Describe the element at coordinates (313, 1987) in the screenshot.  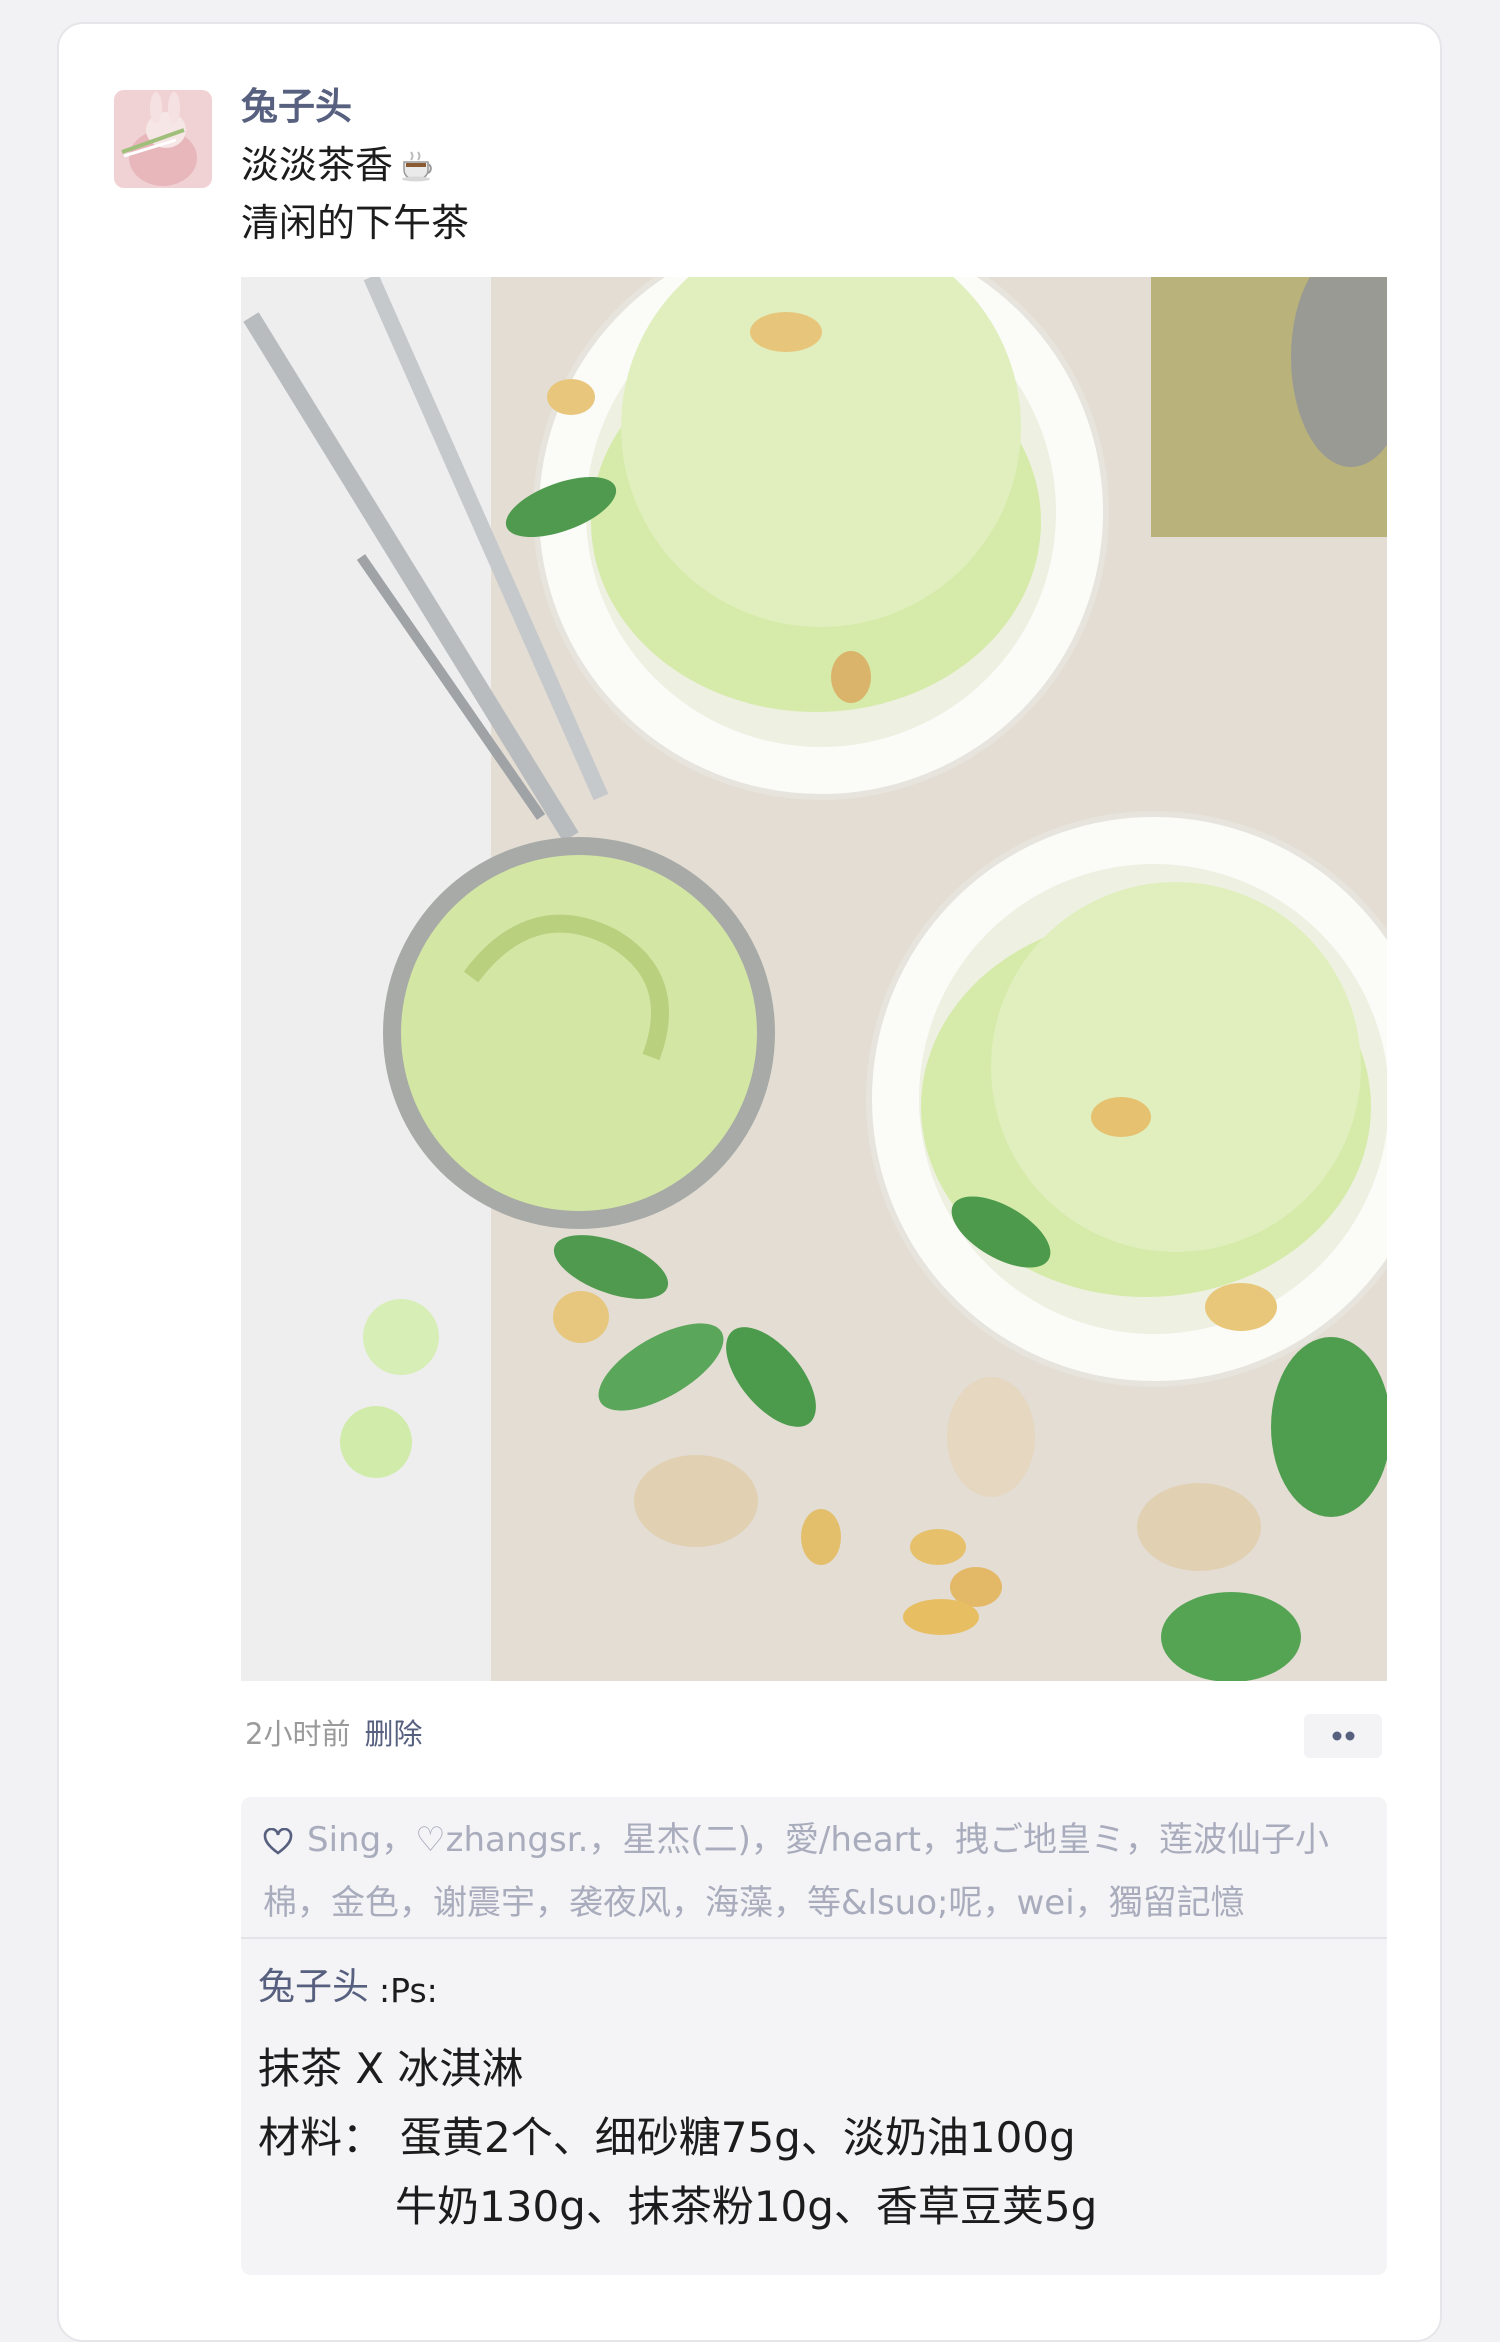
I see `comment-author: 兔子头` at that location.